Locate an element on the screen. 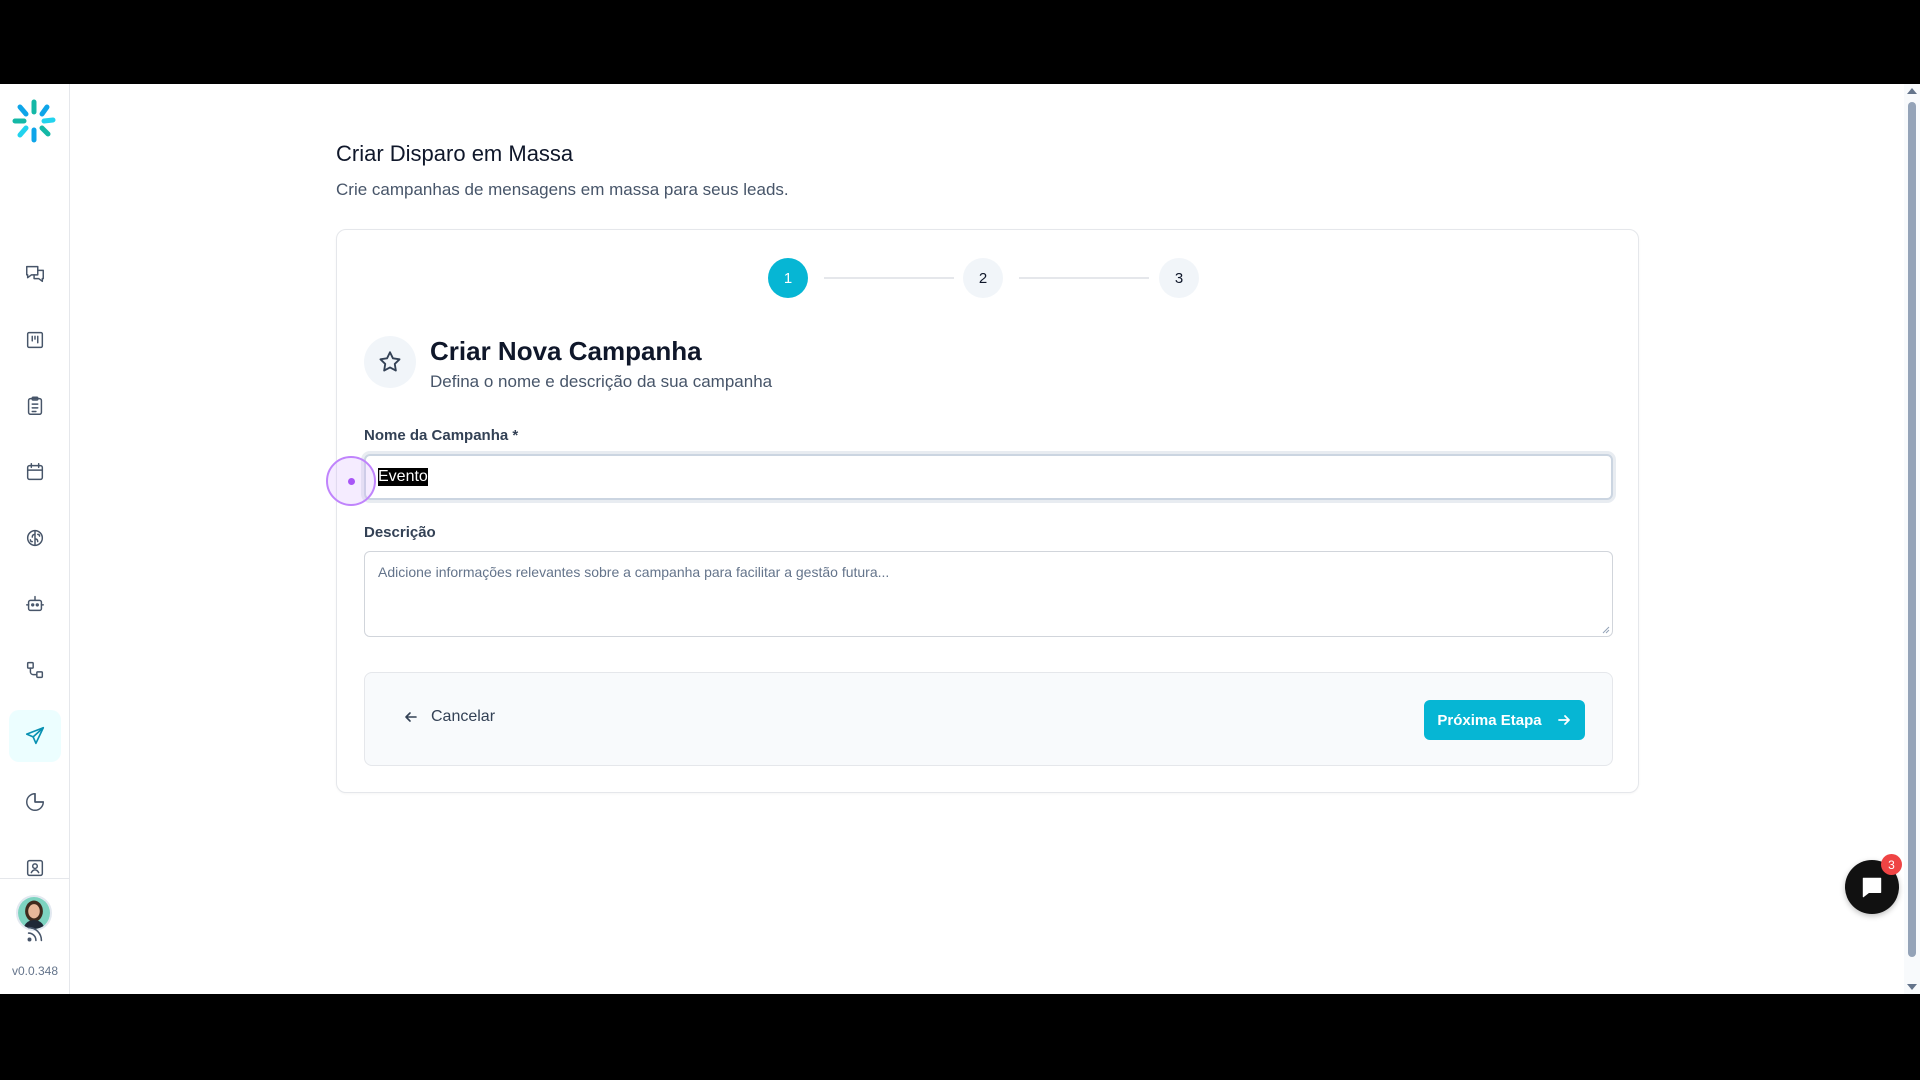  page-title: Criar Disparo em Massa is located at coordinates (455, 153).